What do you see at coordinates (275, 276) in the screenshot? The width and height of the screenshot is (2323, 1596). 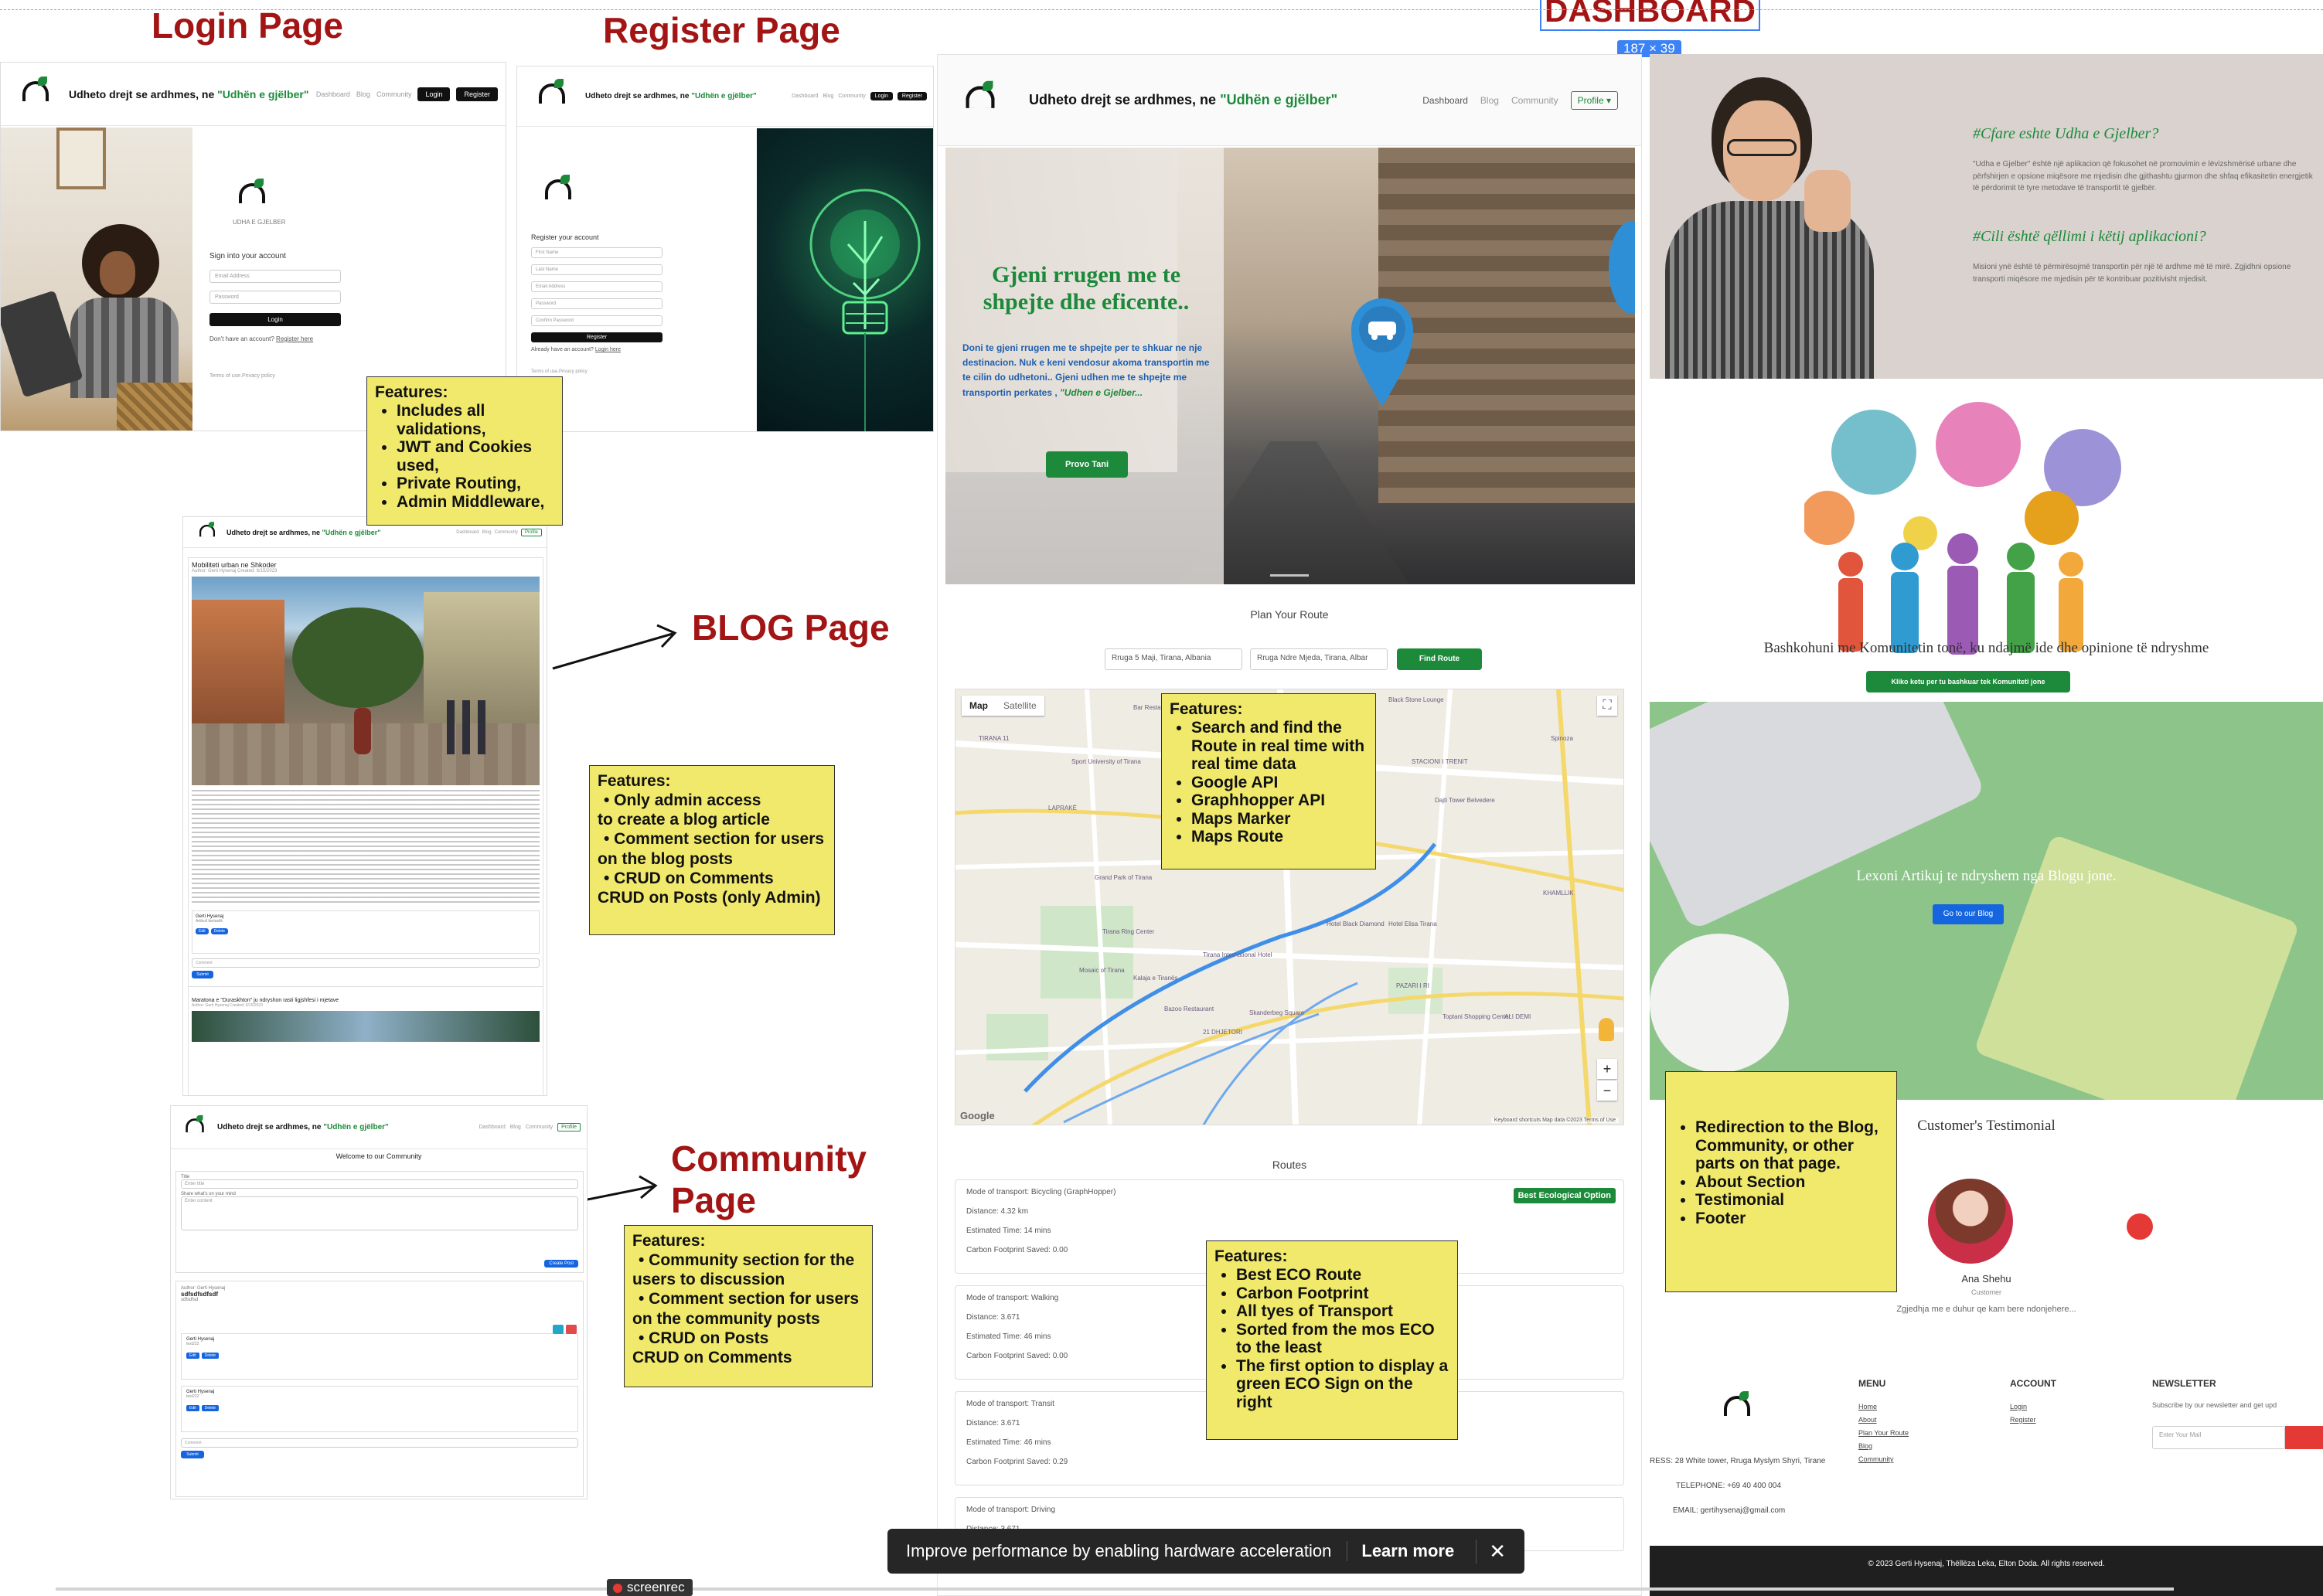 I see `email-field: Email Address` at bounding box center [275, 276].